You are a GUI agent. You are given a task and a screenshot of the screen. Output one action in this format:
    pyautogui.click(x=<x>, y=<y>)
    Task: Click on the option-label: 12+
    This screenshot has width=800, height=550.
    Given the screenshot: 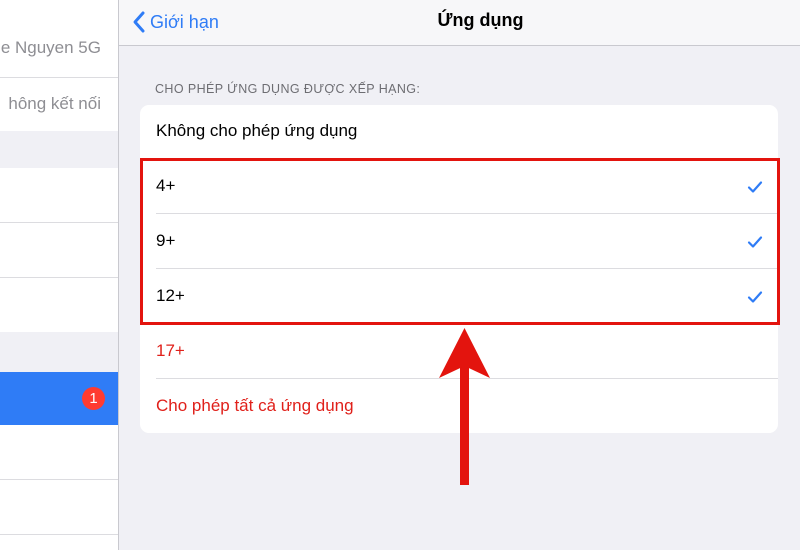 What is the action you would take?
    pyautogui.click(x=170, y=295)
    